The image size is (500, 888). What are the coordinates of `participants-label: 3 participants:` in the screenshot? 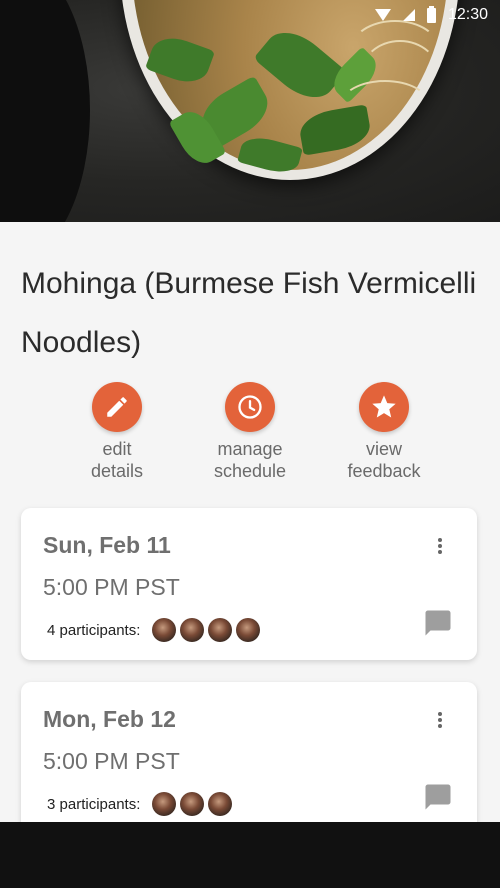 It's located at (94, 804).